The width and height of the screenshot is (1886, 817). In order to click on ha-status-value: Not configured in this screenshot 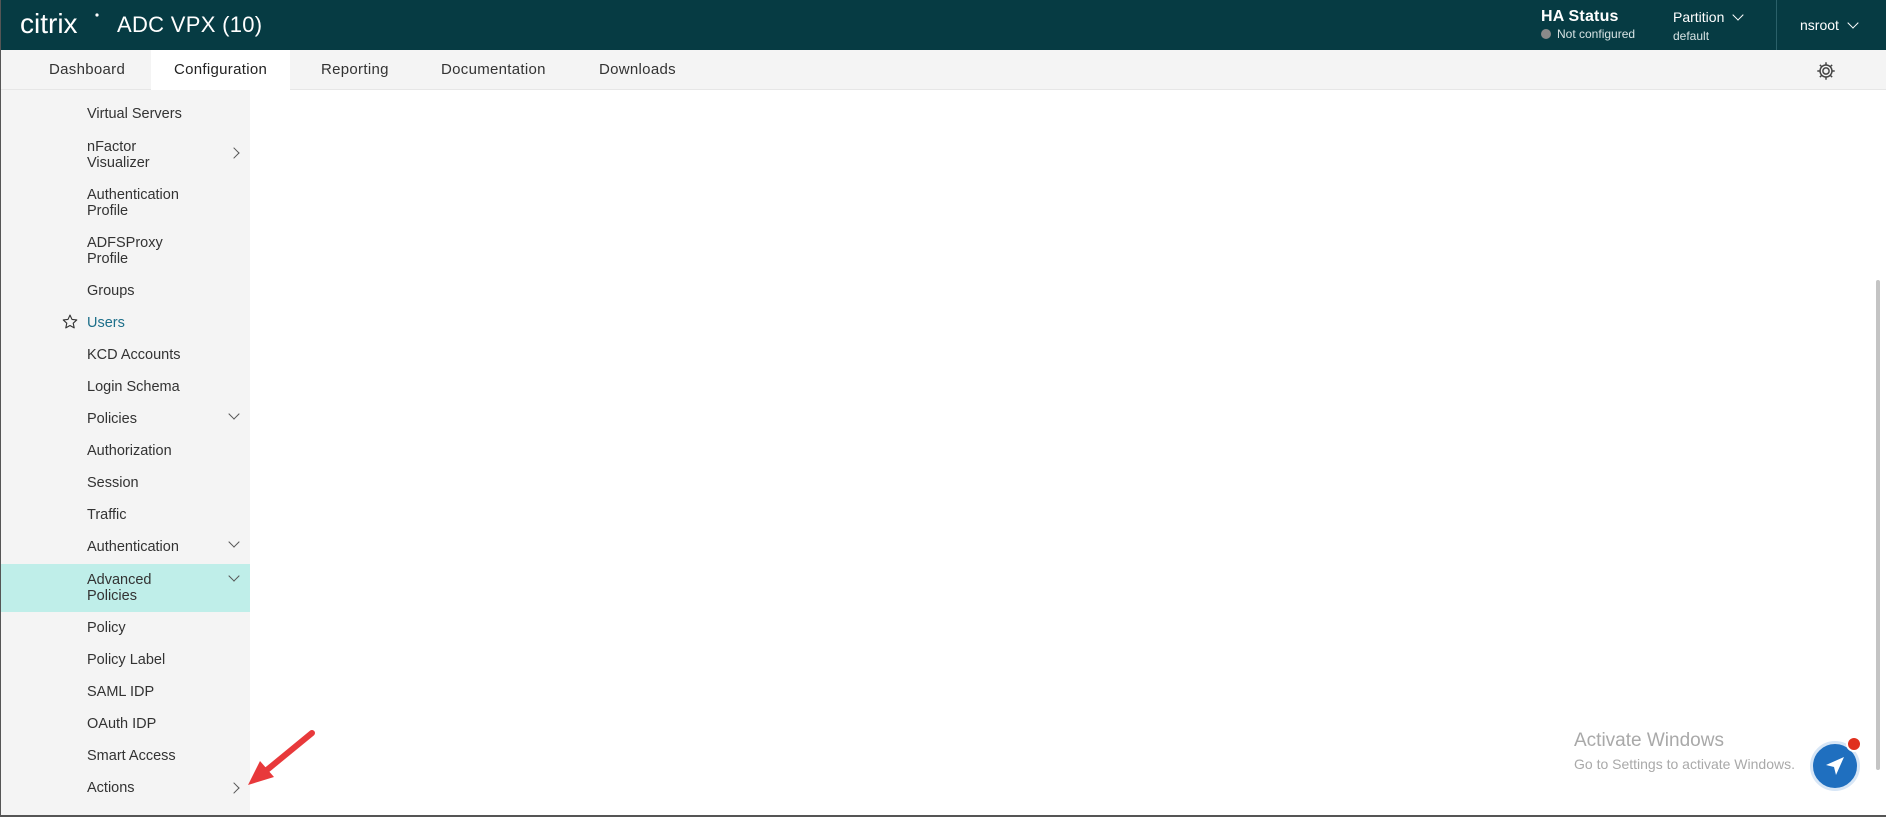, I will do `click(1596, 34)`.